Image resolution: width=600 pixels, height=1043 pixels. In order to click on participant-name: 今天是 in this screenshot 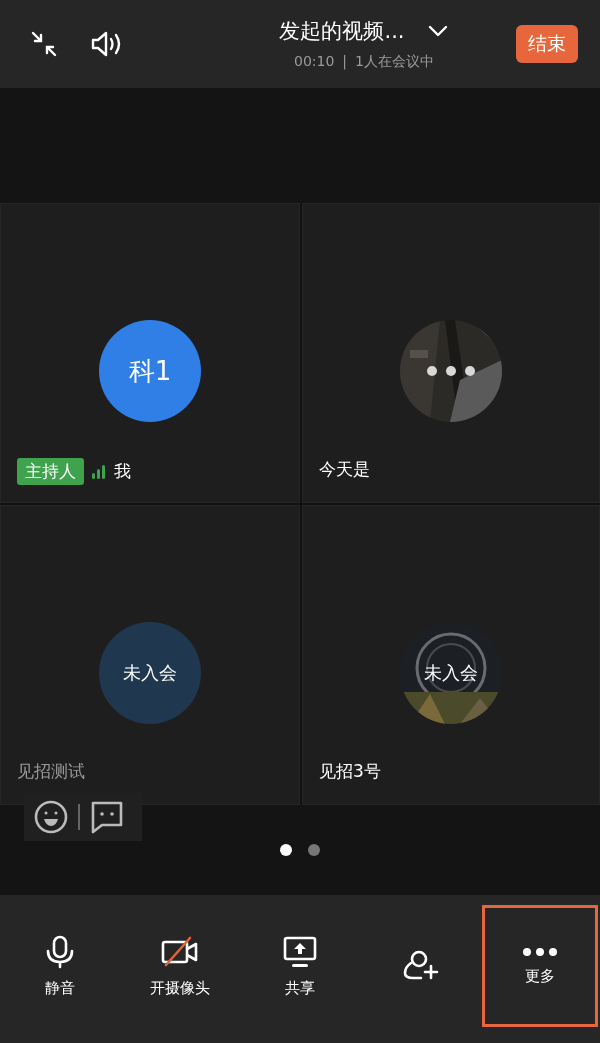, I will do `click(344, 469)`.